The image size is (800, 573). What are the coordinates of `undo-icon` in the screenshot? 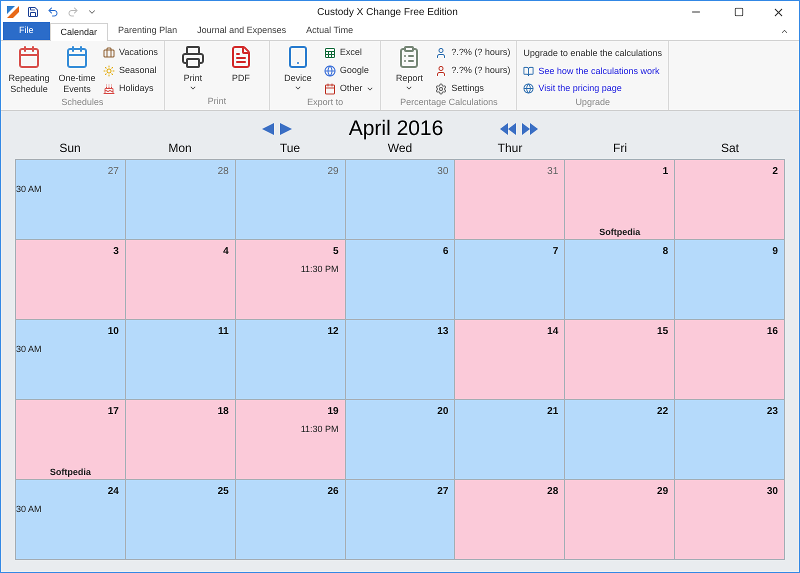 It's located at (53, 12).